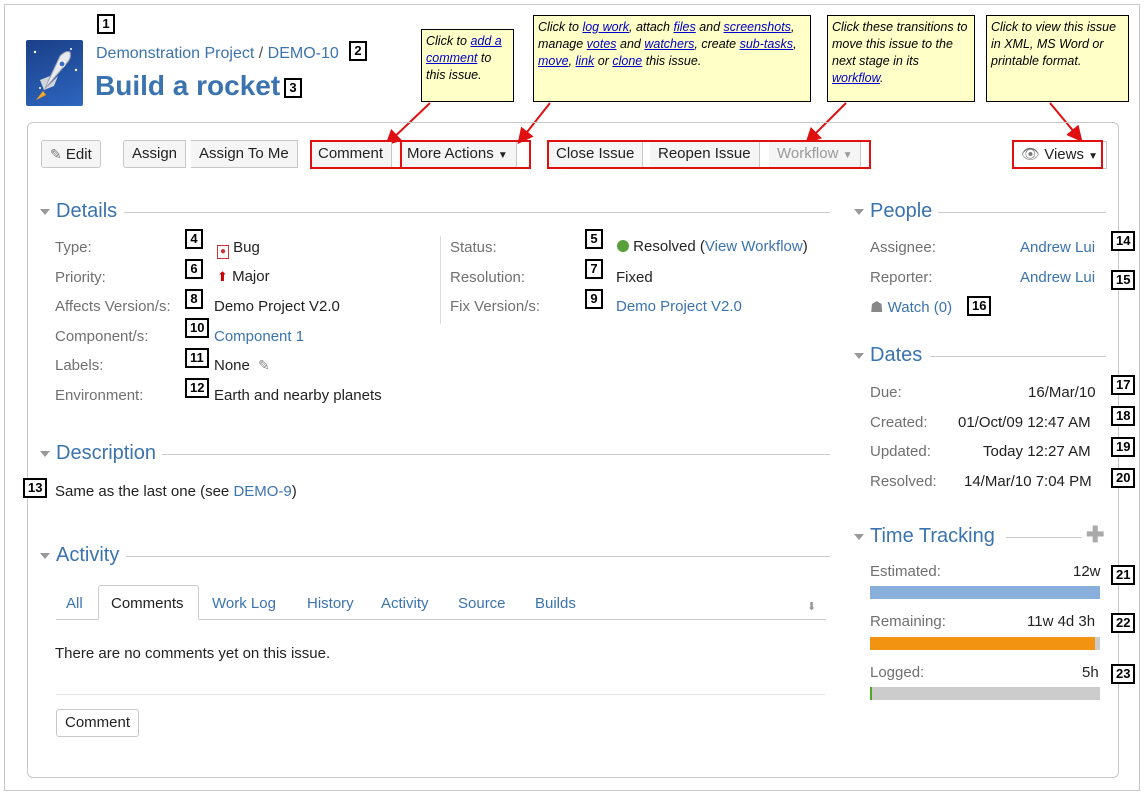 The width and height of the screenshot is (1144, 795). What do you see at coordinates (1123, 623) in the screenshot?
I see `annotation-22: 22` at bounding box center [1123, 623].